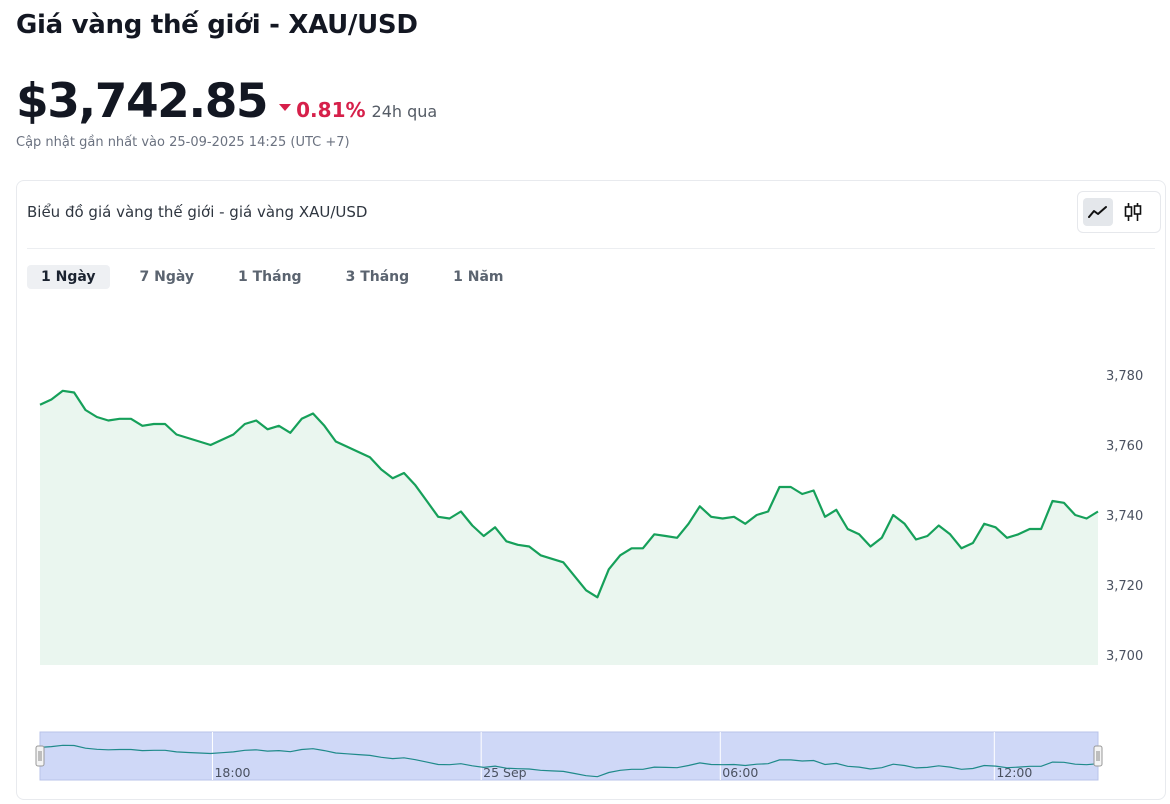 The width and height of the screenshot is (1170, 804). What do you see at coordinates (1124, 376) in the screenshot?
I see `y-tick-label: 3,780` at bounding box center [1124, 376].